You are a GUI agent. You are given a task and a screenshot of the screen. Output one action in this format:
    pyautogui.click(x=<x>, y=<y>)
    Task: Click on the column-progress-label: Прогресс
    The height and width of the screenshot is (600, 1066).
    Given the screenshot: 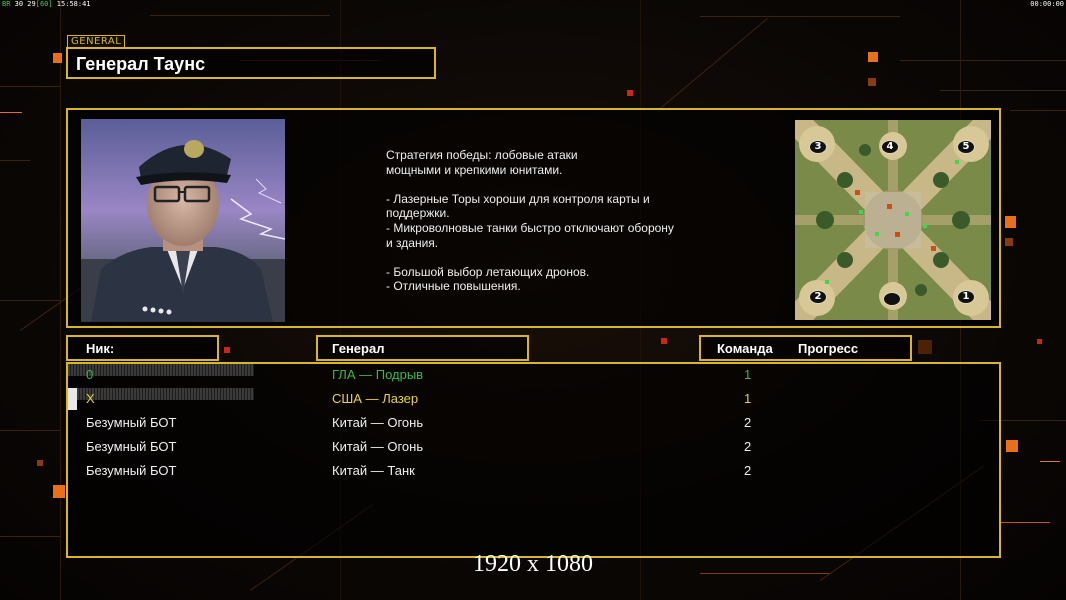 What is the action you would take?
    pyautogui.click(x=828, y=348)
    